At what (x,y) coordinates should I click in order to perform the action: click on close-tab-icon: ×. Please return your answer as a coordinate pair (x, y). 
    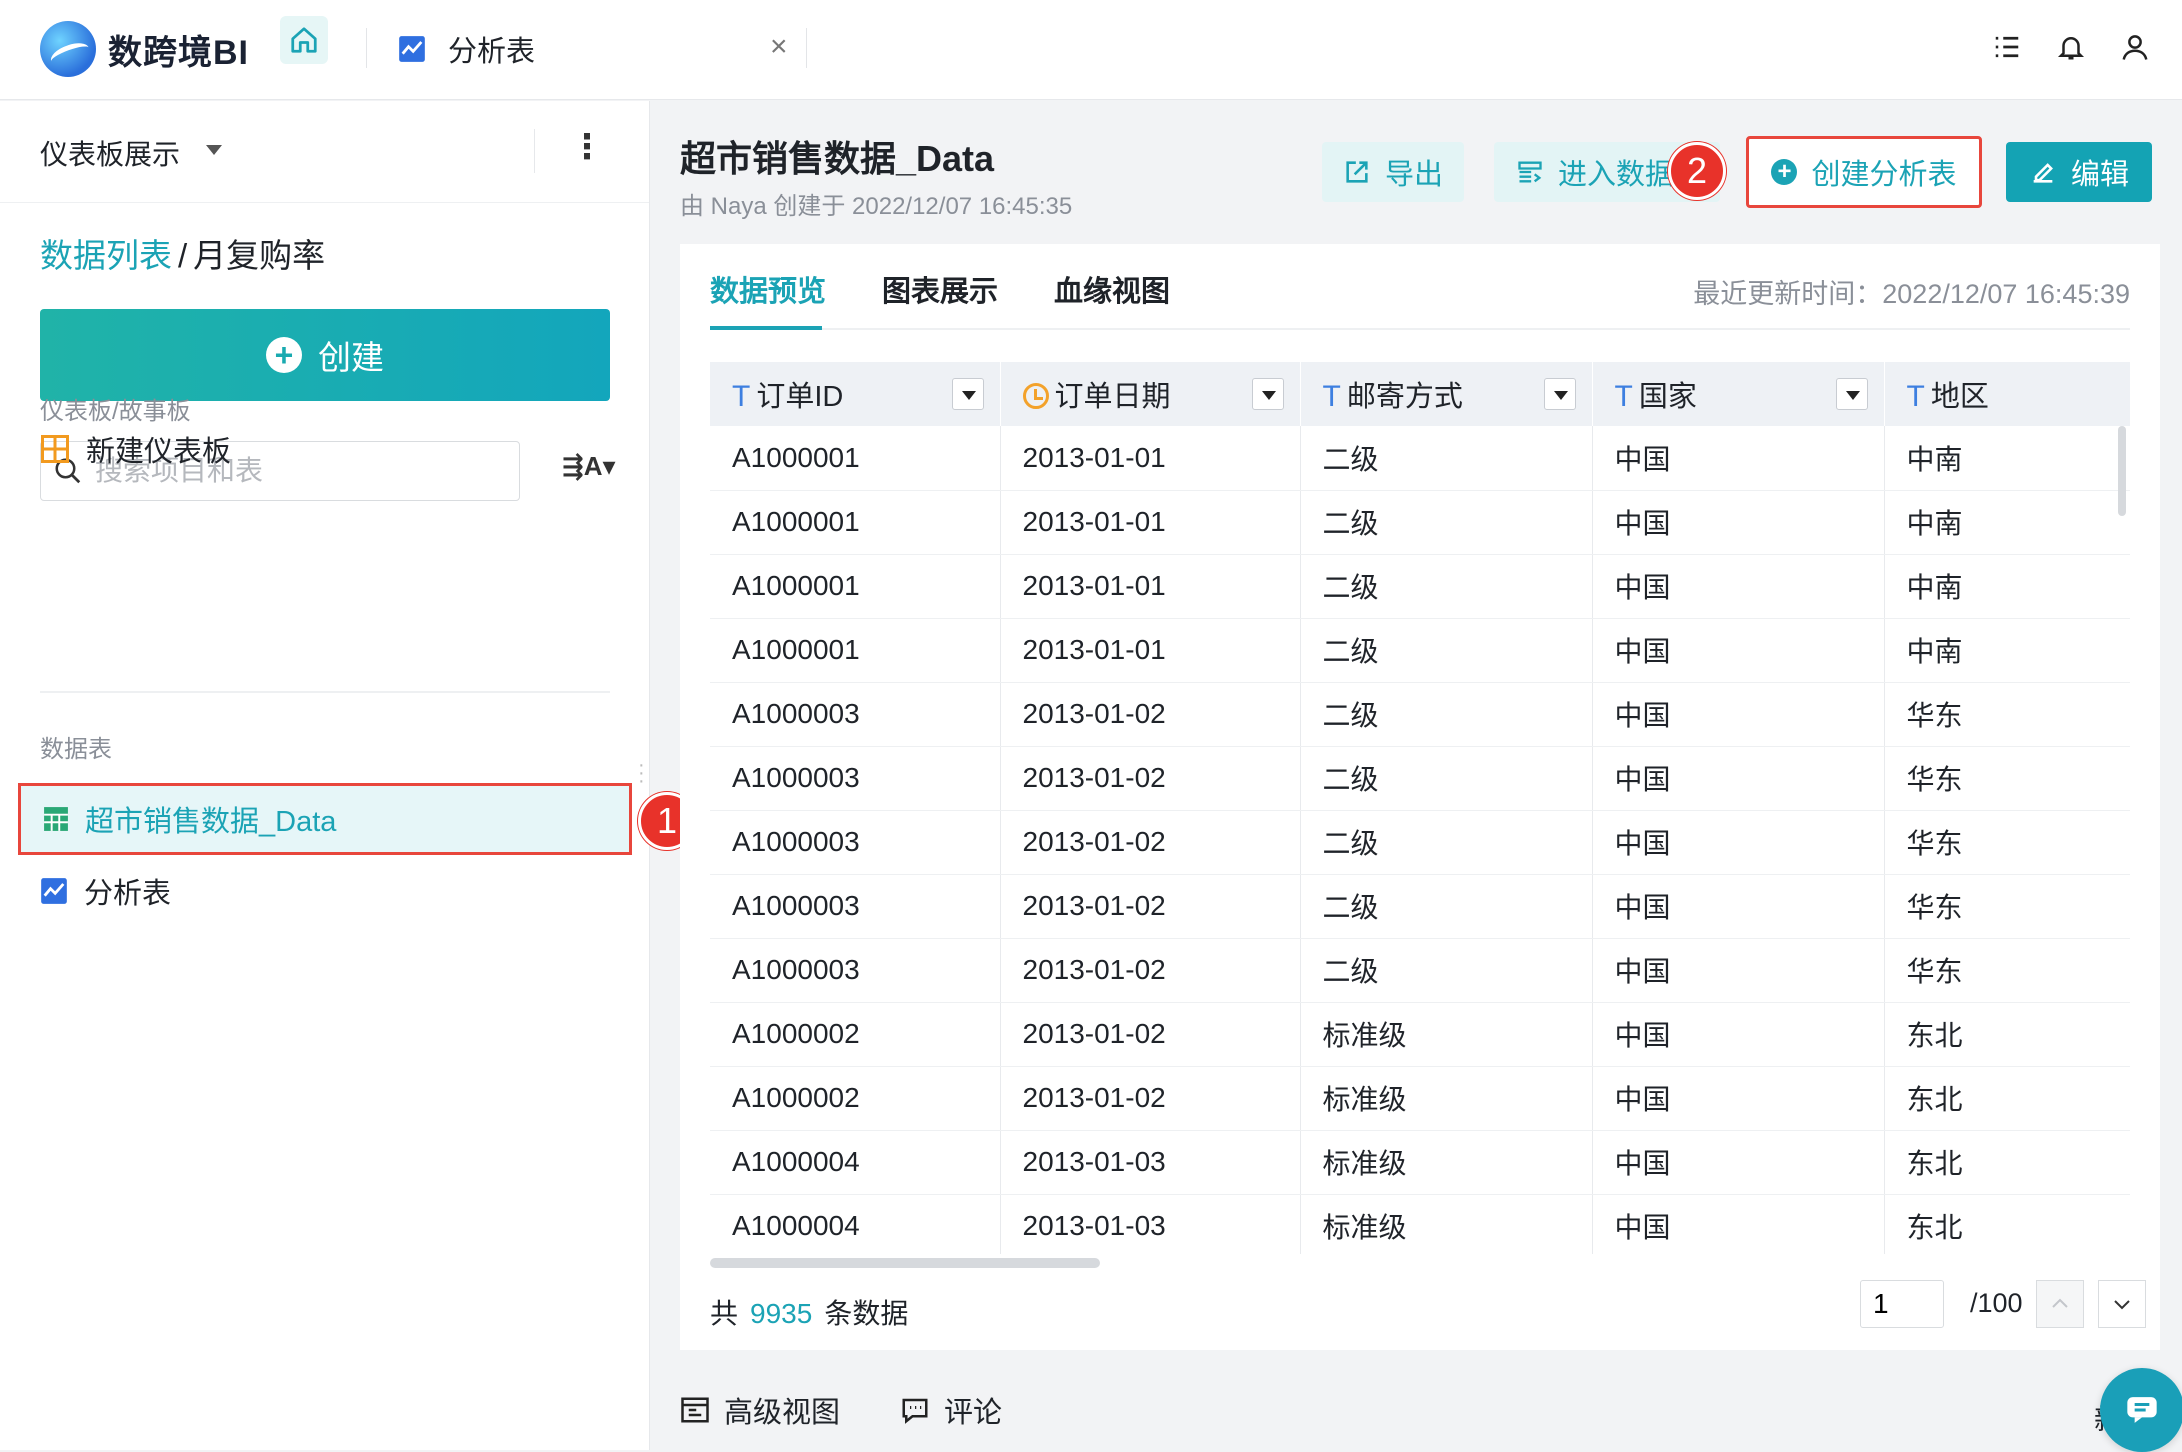
    Looking at the image, I should click on (779, 47).